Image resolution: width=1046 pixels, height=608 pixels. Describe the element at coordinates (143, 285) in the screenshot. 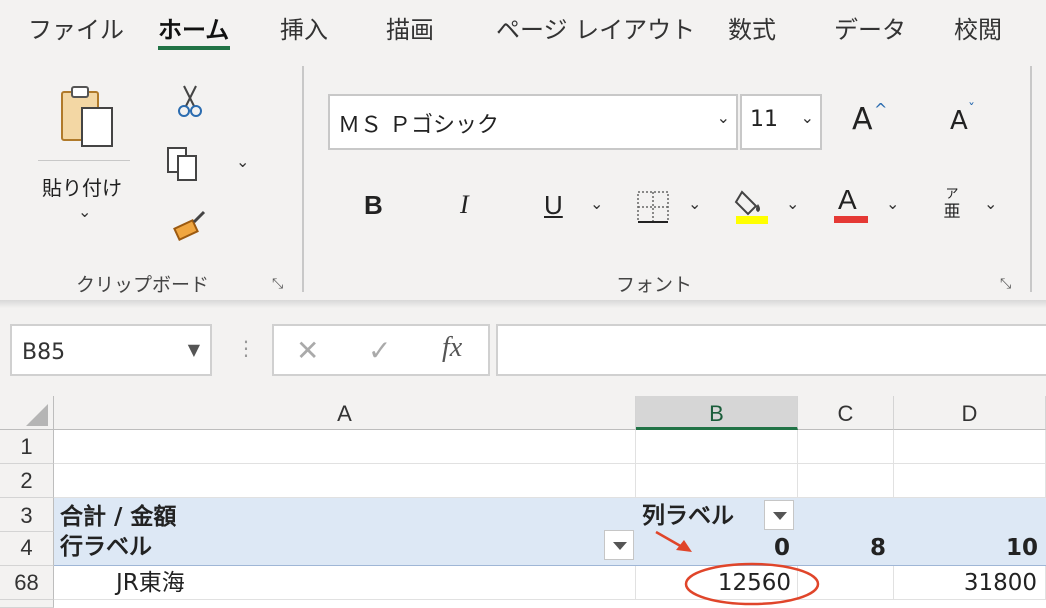

I see `clipboard-group-label: クリップボード` at that location.